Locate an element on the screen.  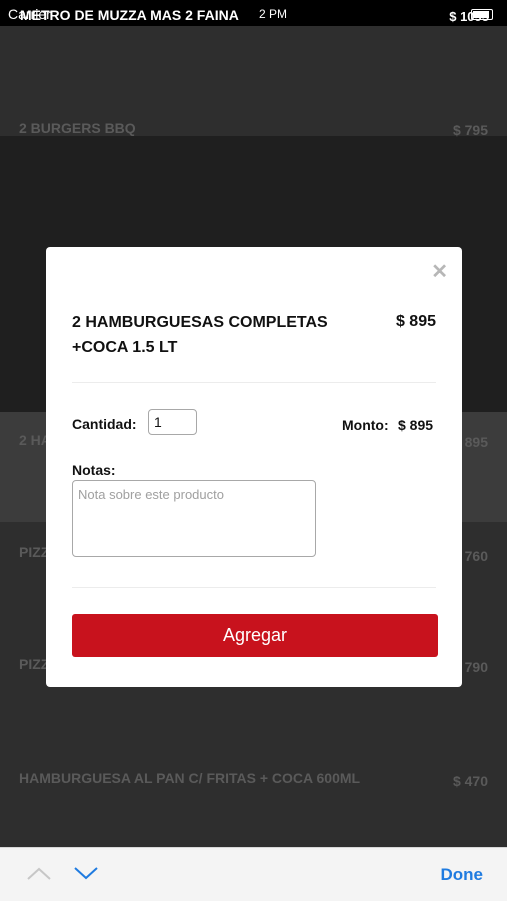
chevron-down-icon is located at coordinates (86, 873).